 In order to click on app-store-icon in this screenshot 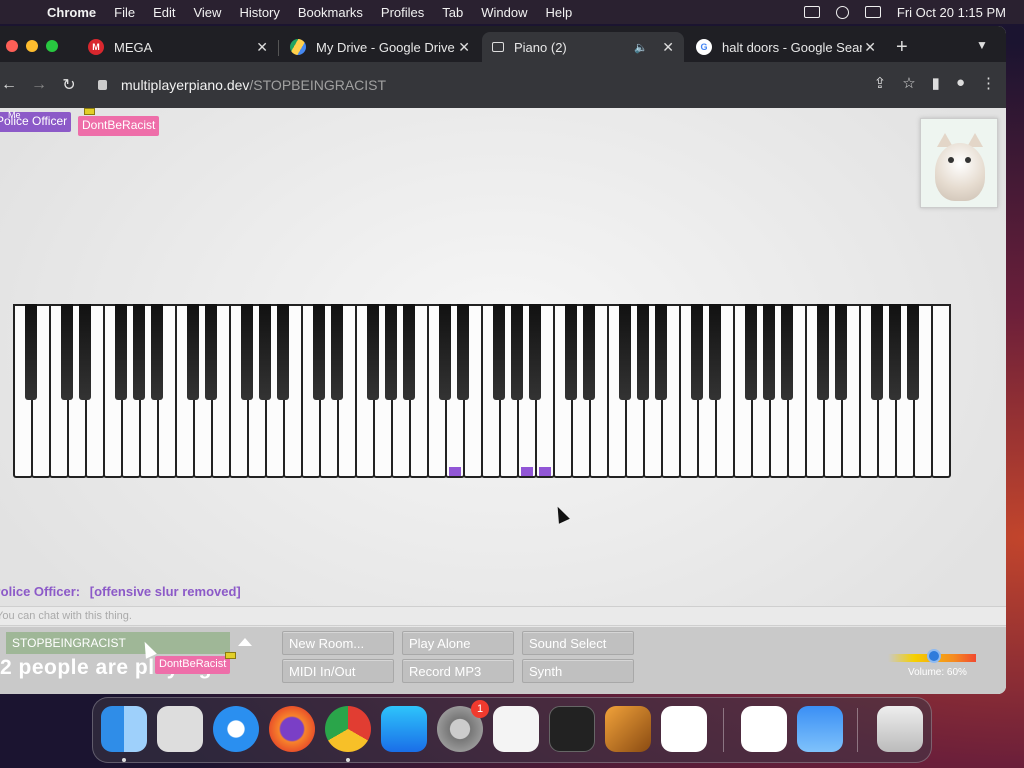, I will do `click(404, 729)`.